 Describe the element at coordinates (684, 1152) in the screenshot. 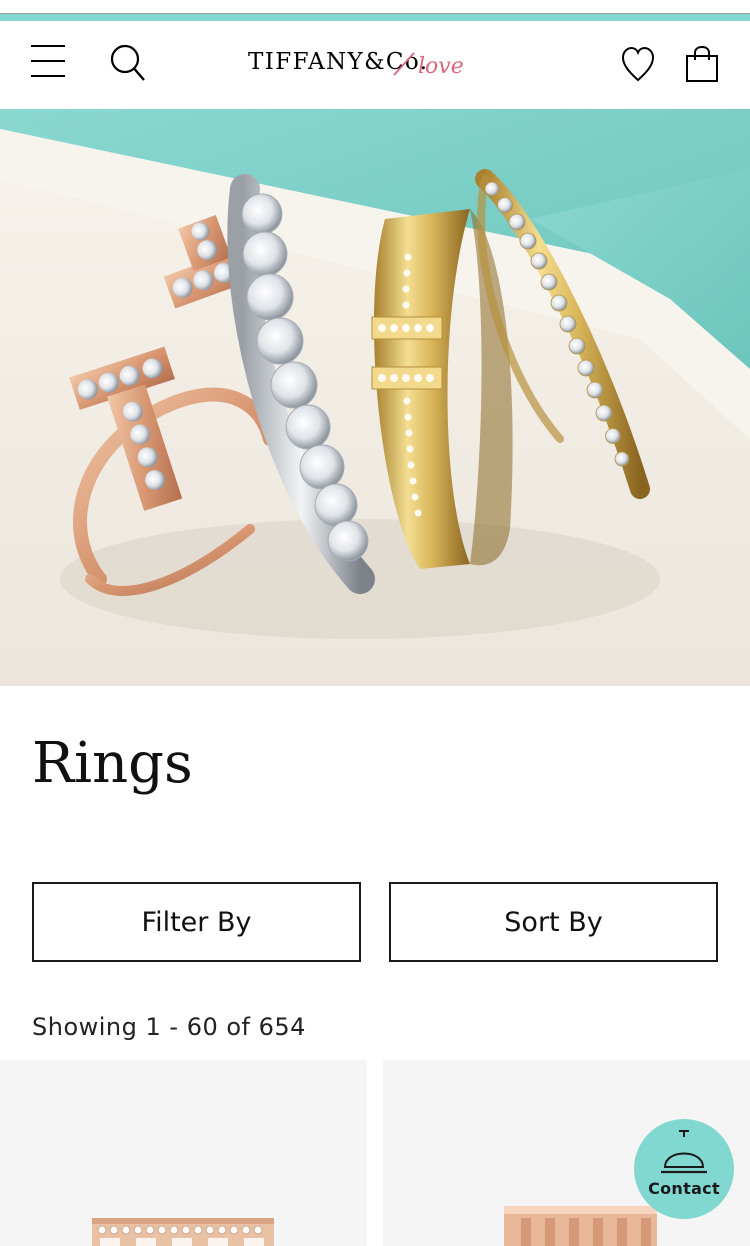

I see `service-bell-icon` at that location.